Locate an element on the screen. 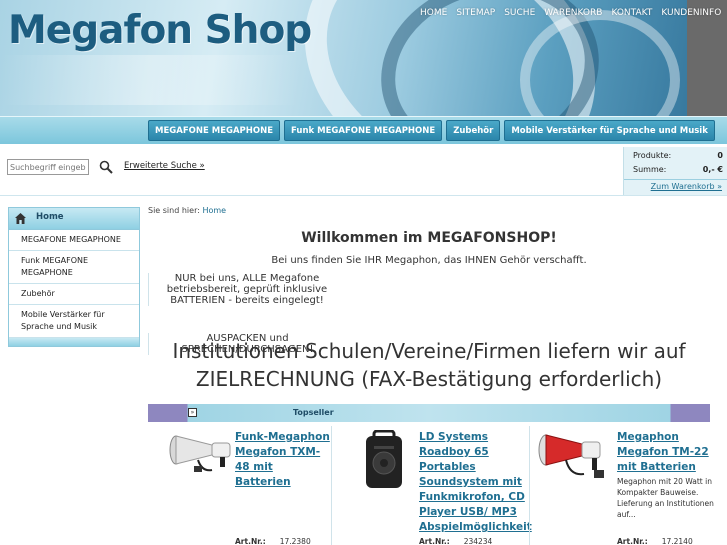  product-title-link: Megaphon Megafon TM-22 mit Batterien is located at coordinates (669, 452).